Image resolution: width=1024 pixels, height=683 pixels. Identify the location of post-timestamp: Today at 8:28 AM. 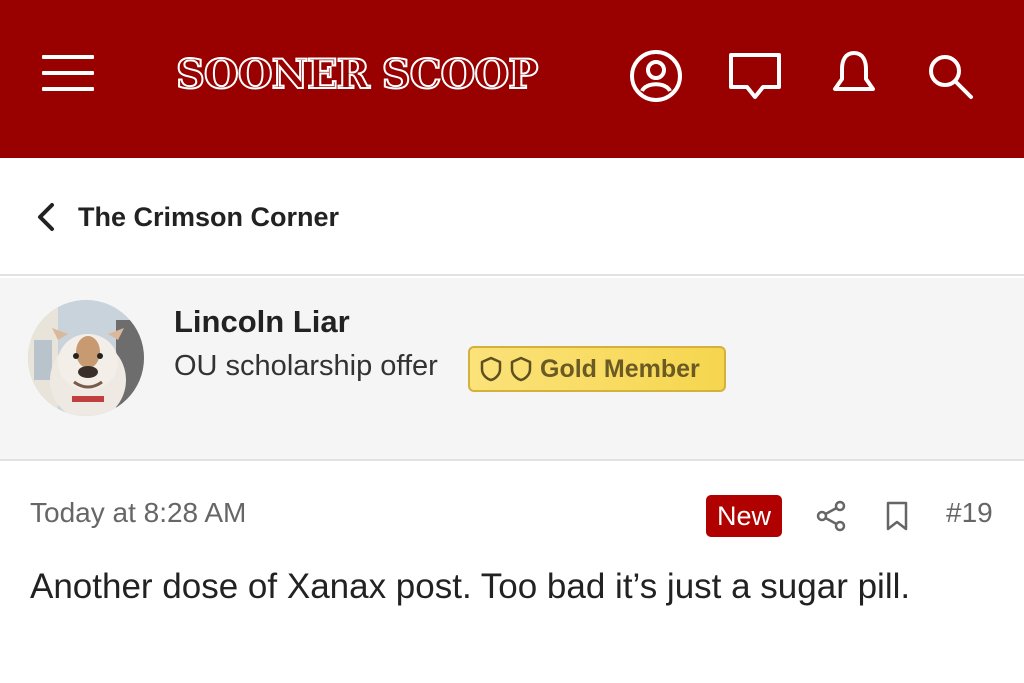
(138, 513).